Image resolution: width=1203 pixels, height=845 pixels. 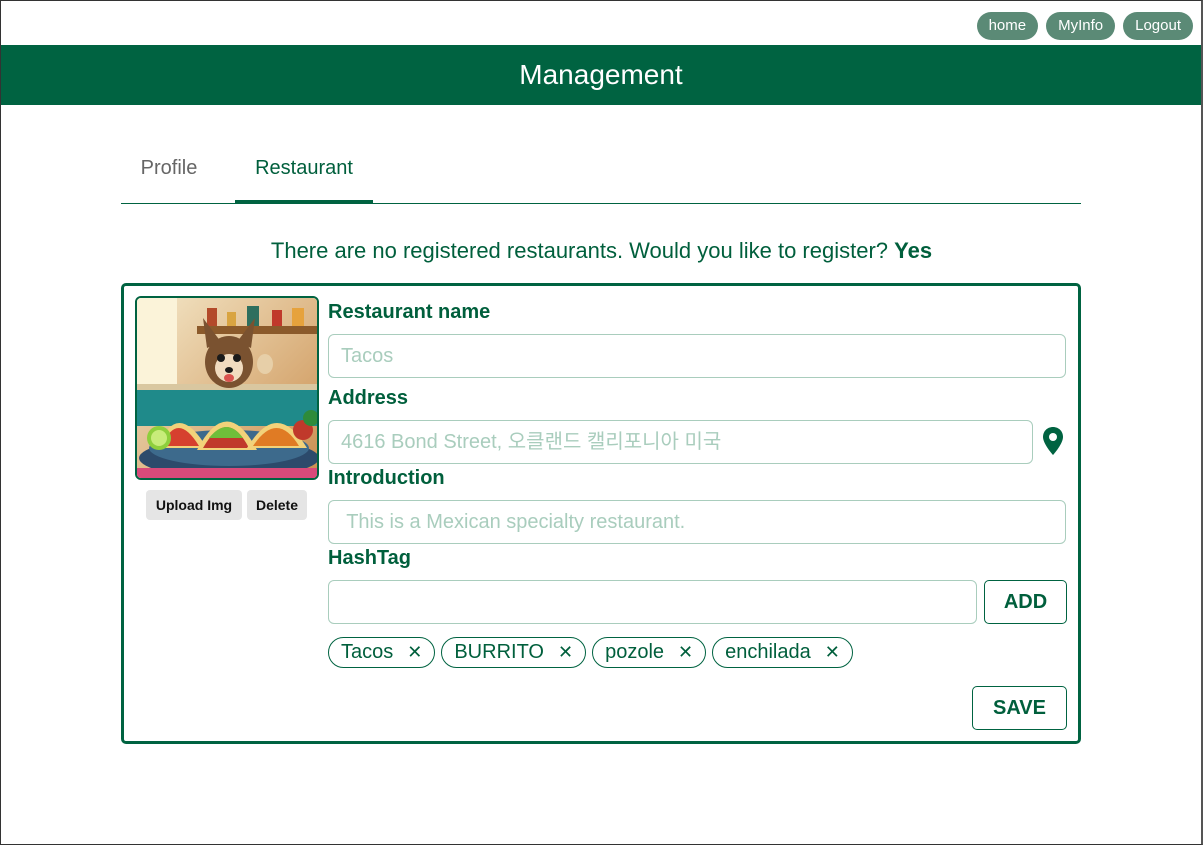 I want to click on page-title: Management, so click(x=601, y=74).